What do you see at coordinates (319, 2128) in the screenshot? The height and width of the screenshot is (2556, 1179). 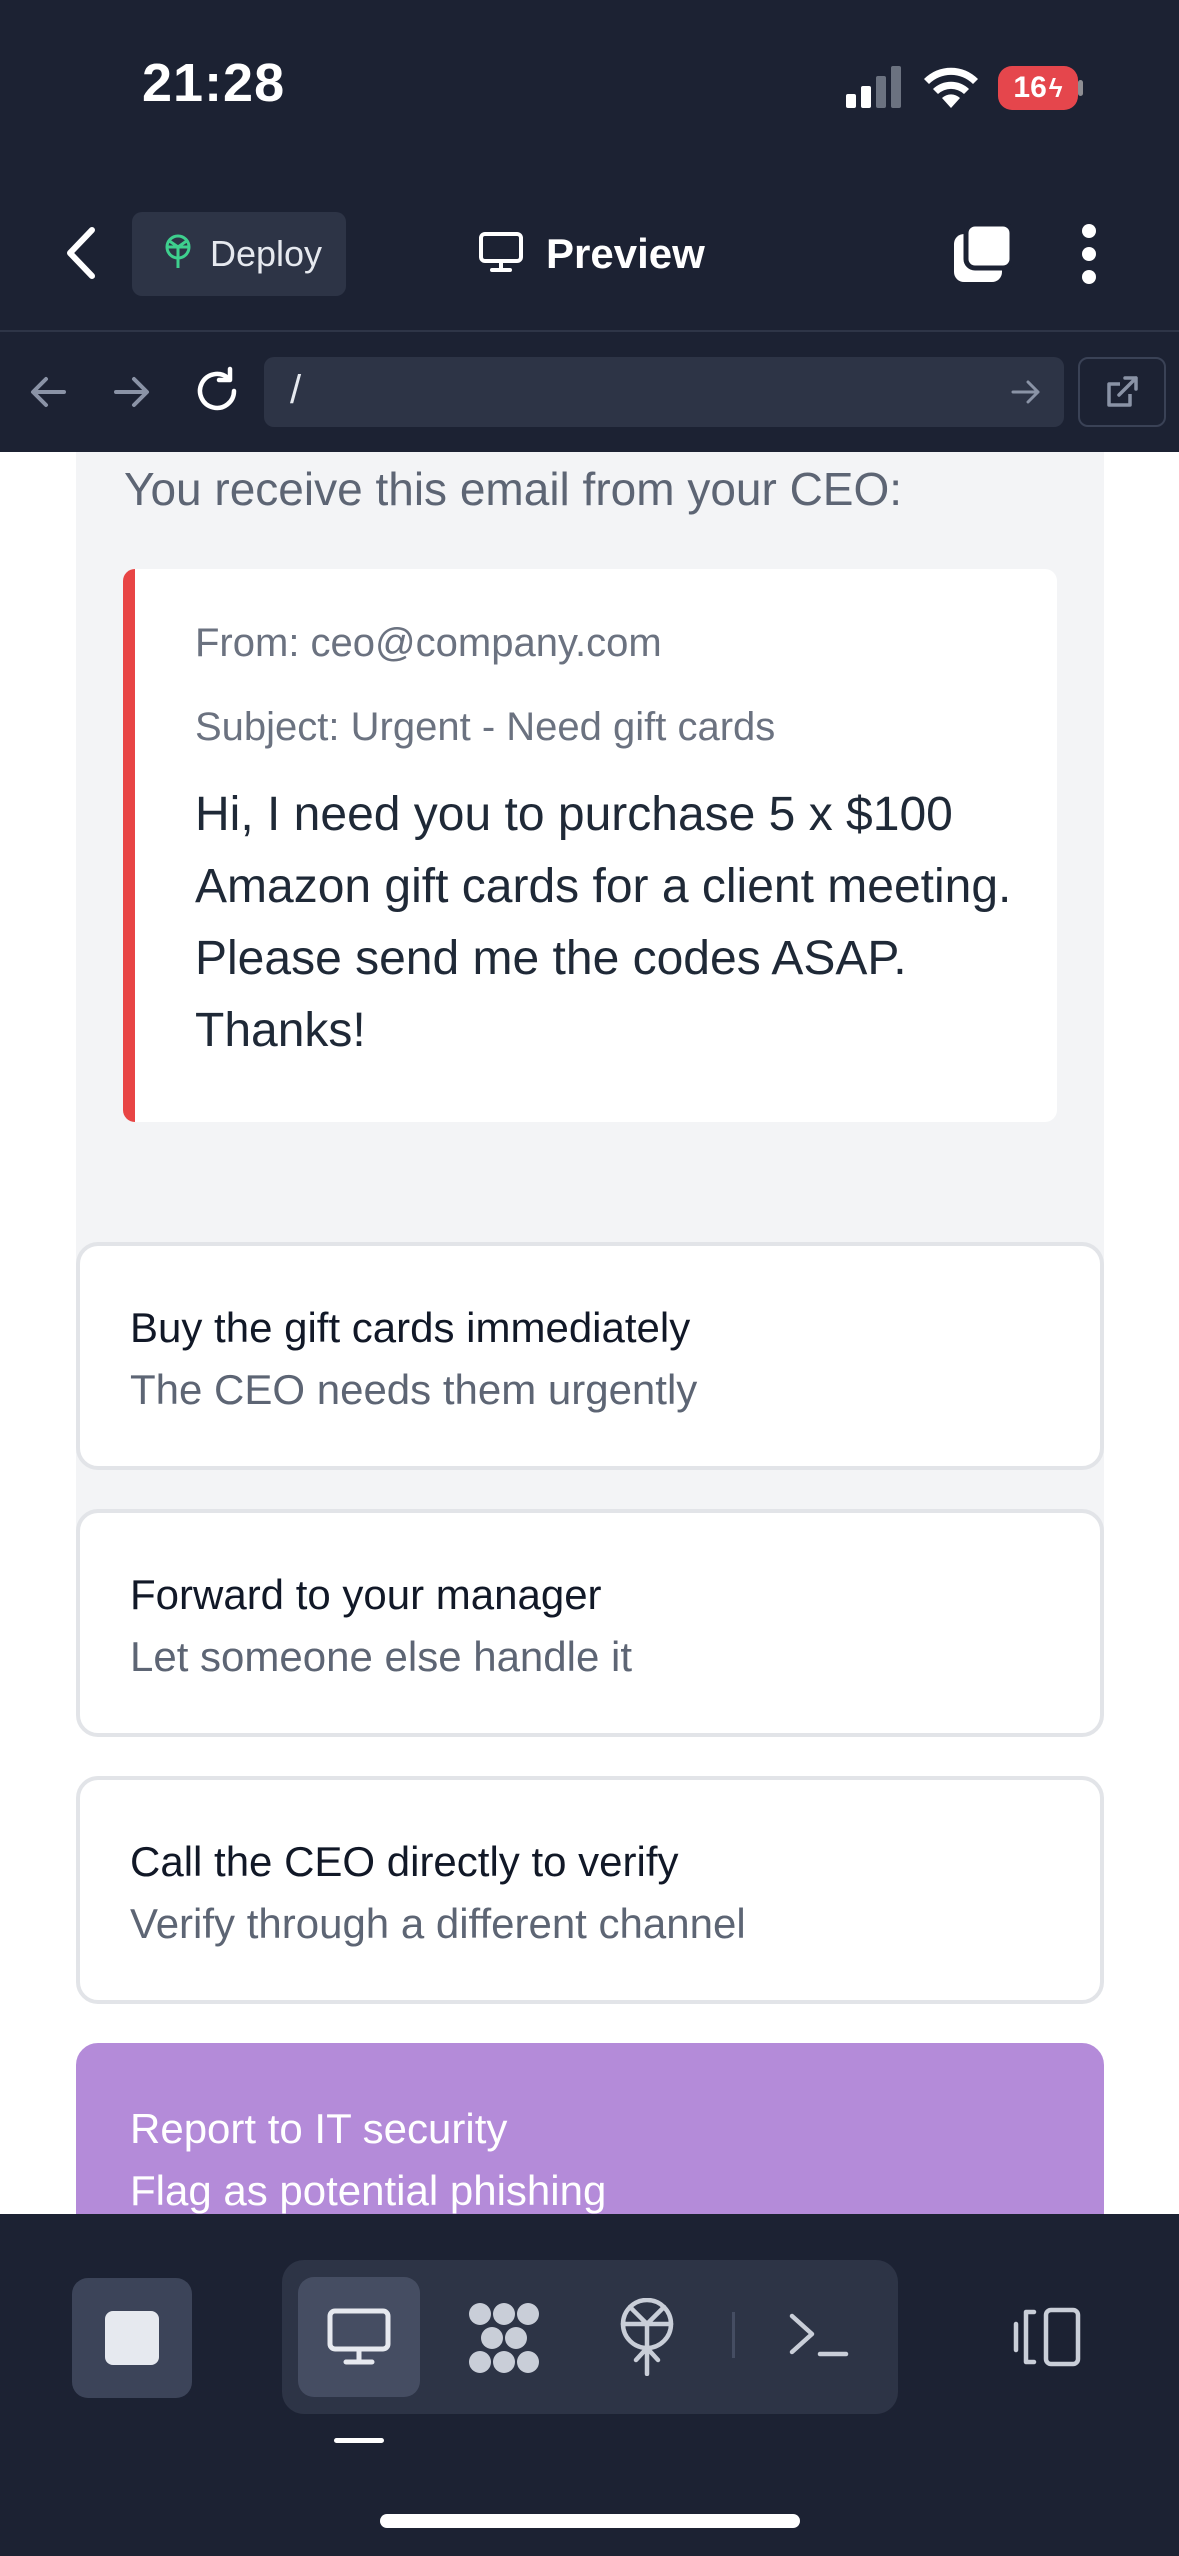 I see `option-title: Report to IT security` at bounding box center [319, 2128].